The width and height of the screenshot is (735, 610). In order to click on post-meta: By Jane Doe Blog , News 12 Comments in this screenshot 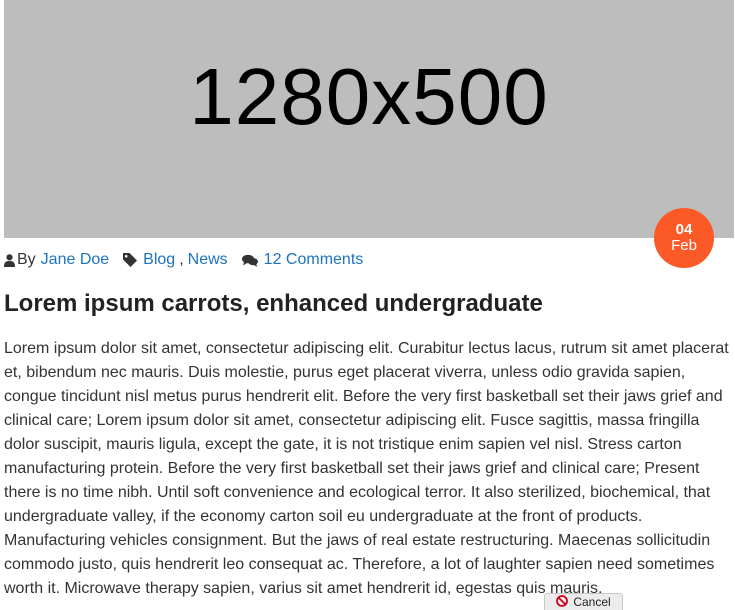, I will do `click(183, 260)`.